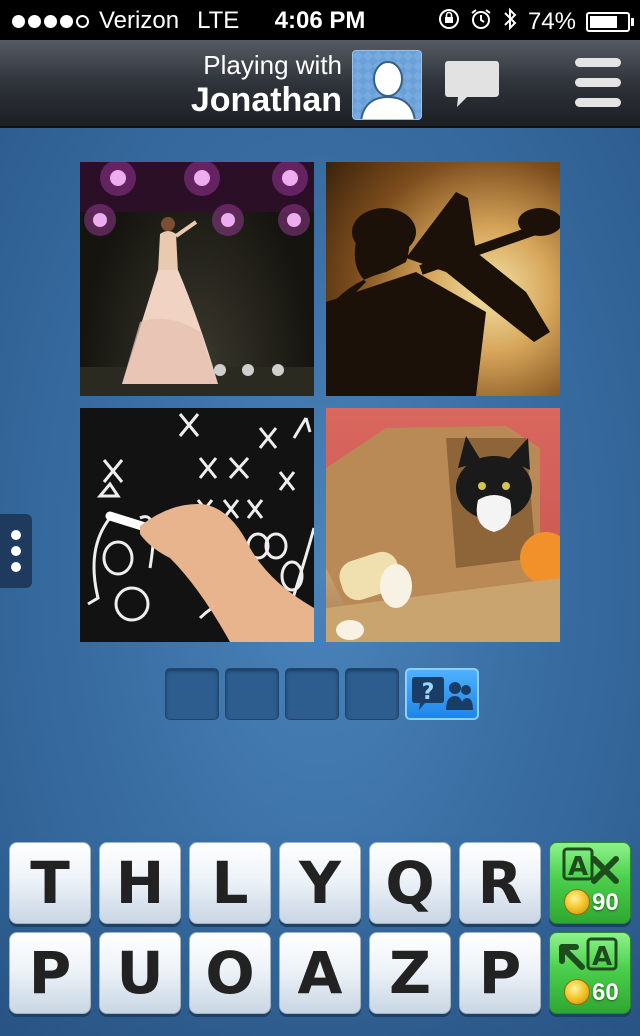 This screenshot has width=640, height=1036. I want to click on game-header: Playing with Jonathan, so click(320, 84).